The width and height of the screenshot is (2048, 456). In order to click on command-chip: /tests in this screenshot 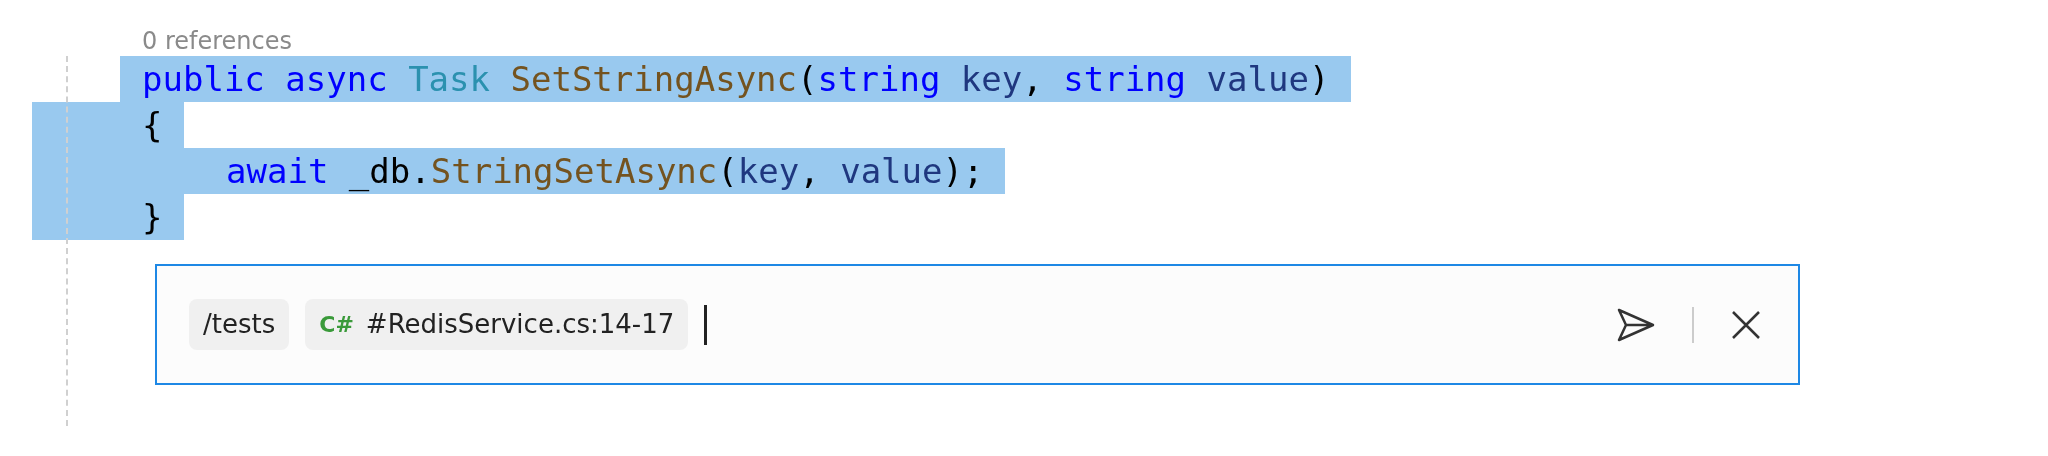, I will do `click(239, 324)`.